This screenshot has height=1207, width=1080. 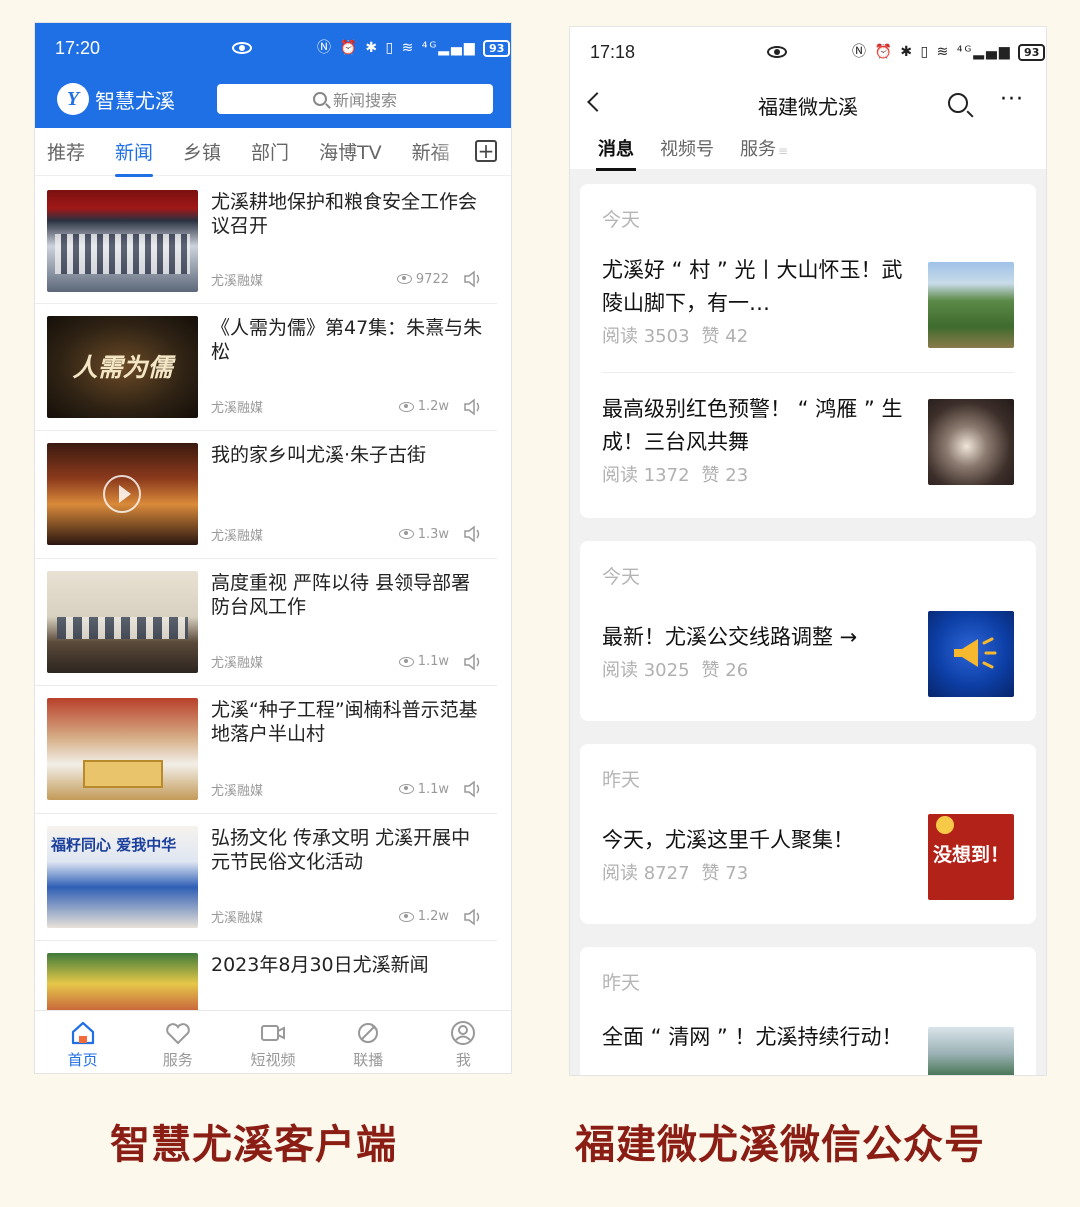 I want to click on tab-departments: 部门, so click(x=270, y=151).